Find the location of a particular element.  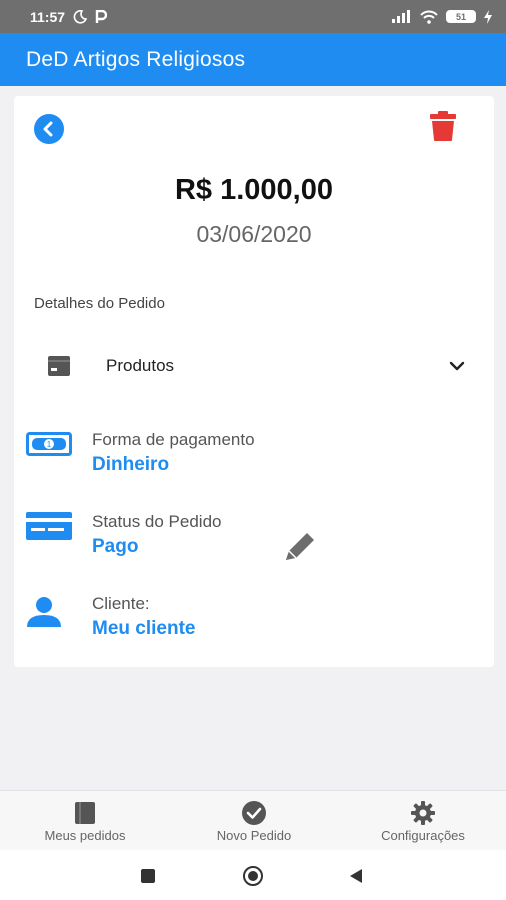

nav-label-meus-pedidos: Meus pedidos is located at coordinates (85, 835).